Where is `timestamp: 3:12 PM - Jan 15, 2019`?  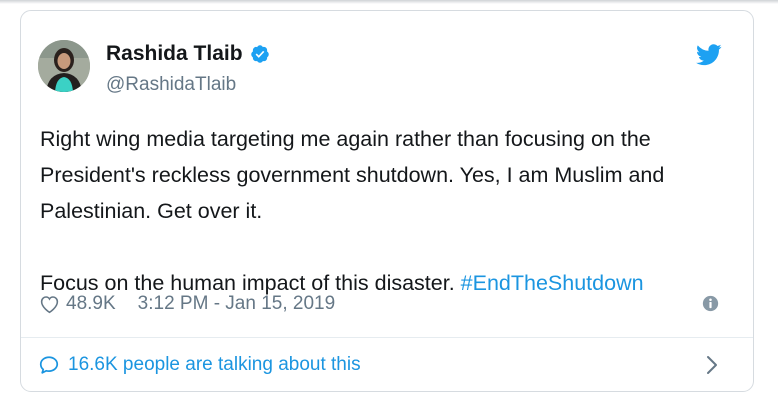
timestamp: 3:12 PM - Jan 15, 2019 is located at coordinates (237, 304).